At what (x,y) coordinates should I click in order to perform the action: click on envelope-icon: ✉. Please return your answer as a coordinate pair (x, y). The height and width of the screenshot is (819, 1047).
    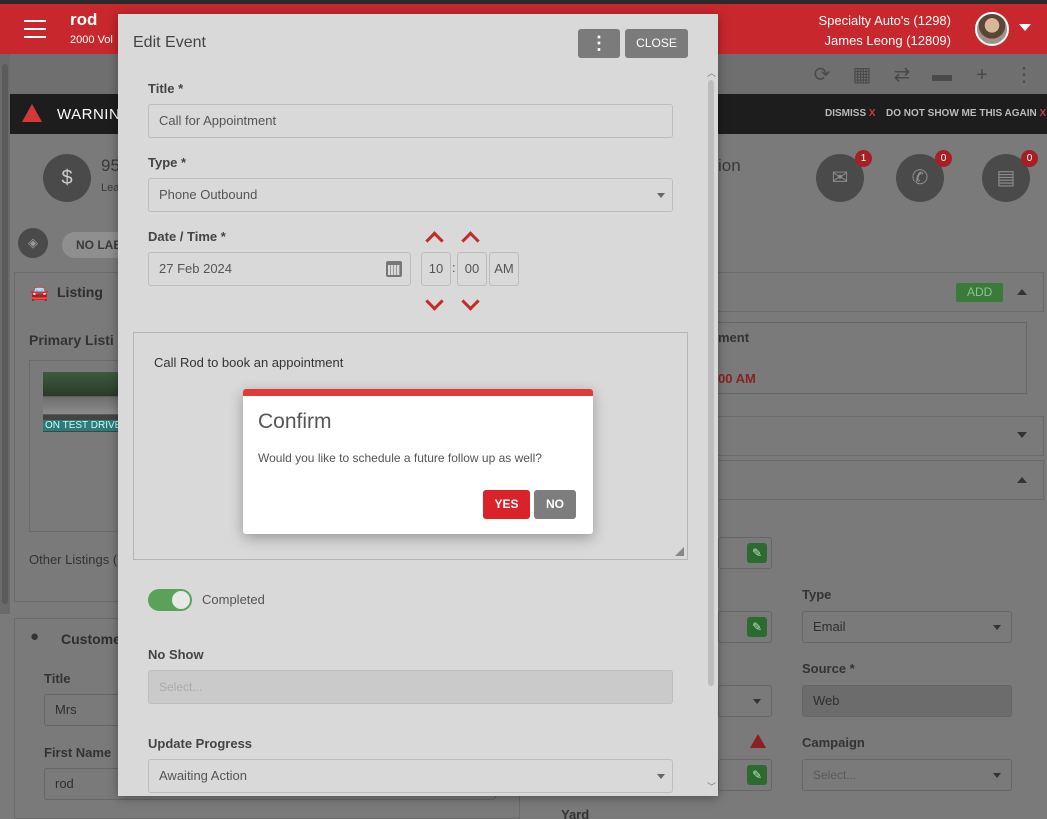
    Looking at the image, I should click on (840, 178).